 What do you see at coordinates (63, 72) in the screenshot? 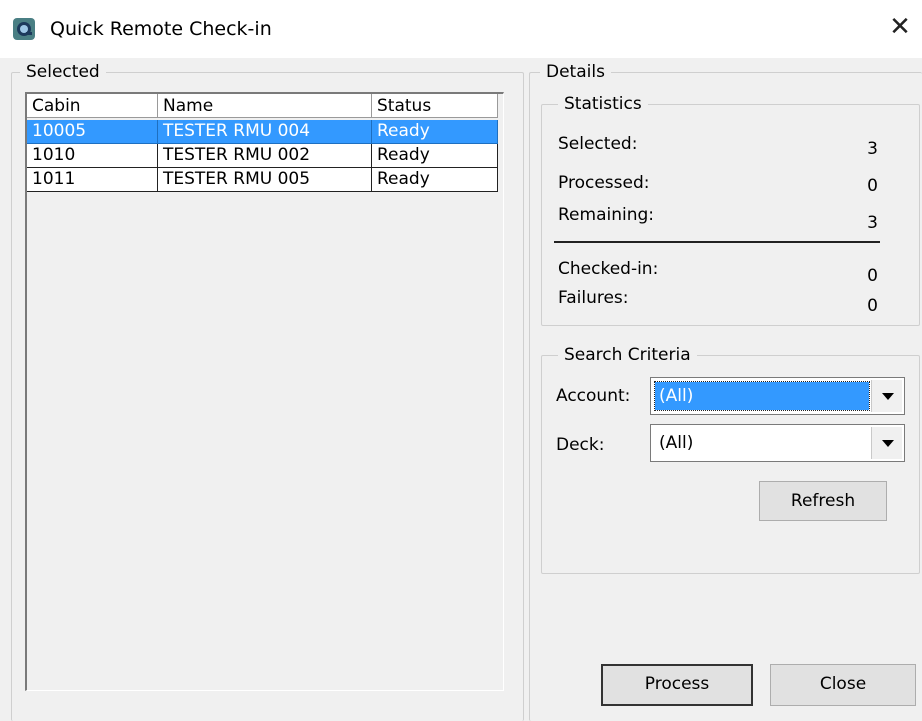
I see `selected-group-title: Selected` at bounding box center [63, 72].